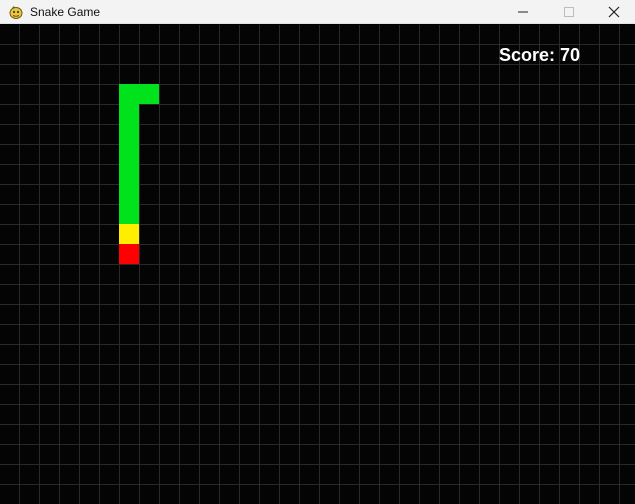 The height and width of the screenshot is (504, 635). I want to click on title-bar: Snake Game, so click(317, 12).